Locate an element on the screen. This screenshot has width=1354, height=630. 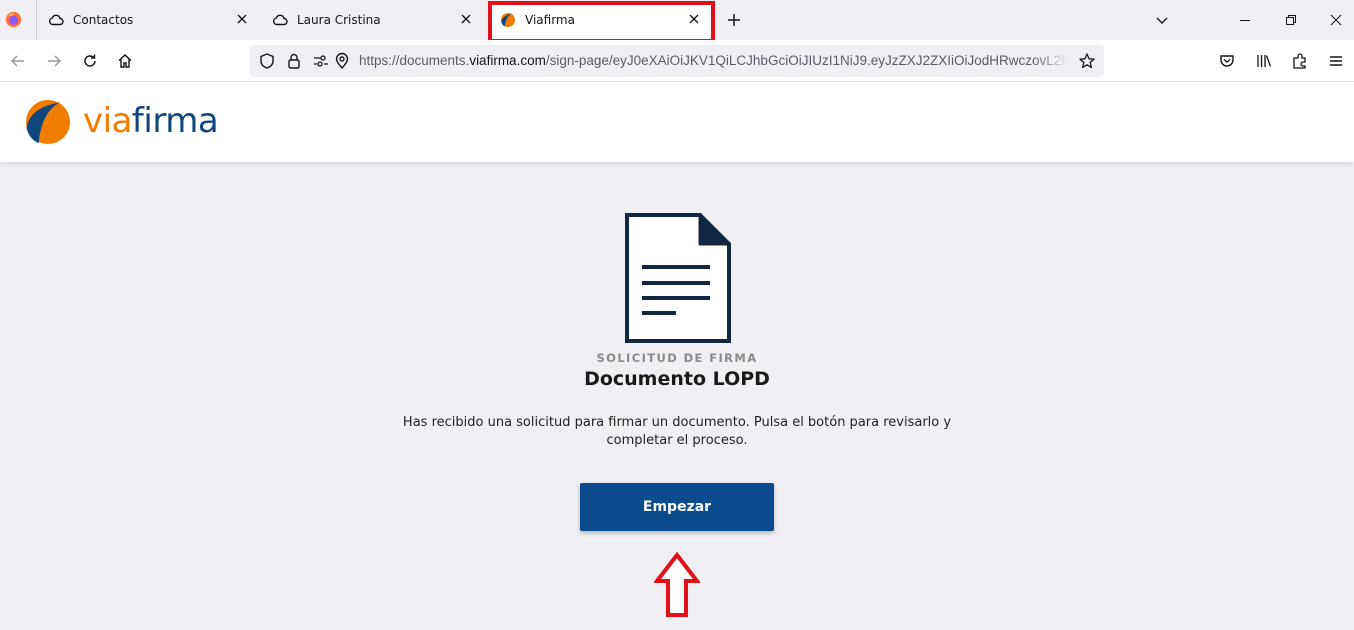
window-close-icon is located at coordinates (1336, 20).